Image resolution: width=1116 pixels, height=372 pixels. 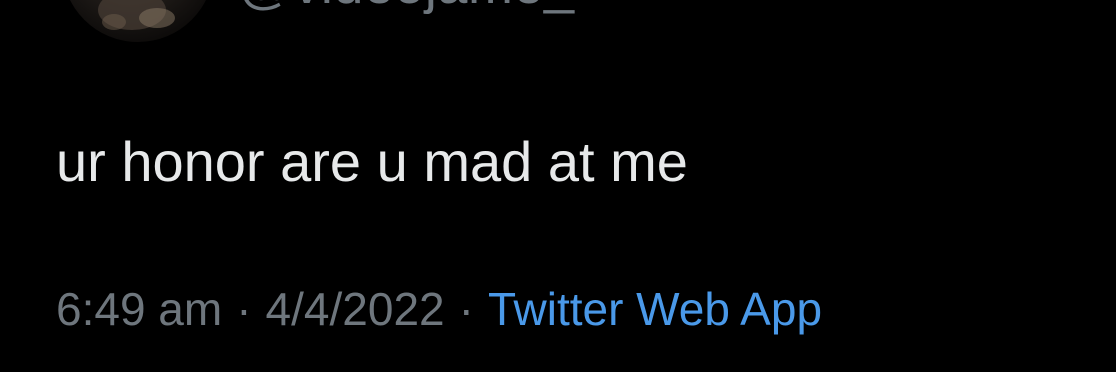 What do you see at coordinates (372, 161) in the screenshot?
I see `tweet-text: ur honor are u mad at me` at bounding box center [372, 161].